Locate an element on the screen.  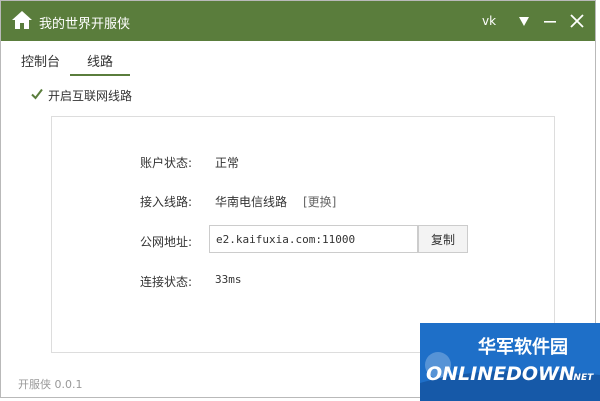
route-value: 华南电信线路 is located at coordinates (251, 202).